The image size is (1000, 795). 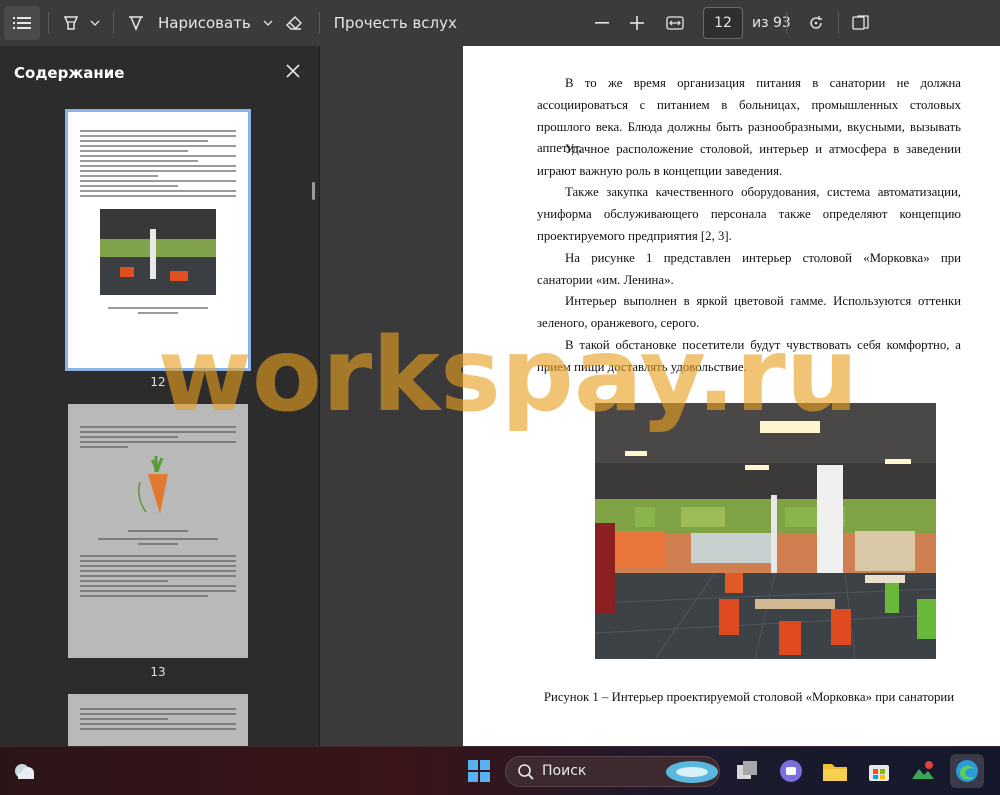 I want to click on pen-icon, so click(x=136, y=23).